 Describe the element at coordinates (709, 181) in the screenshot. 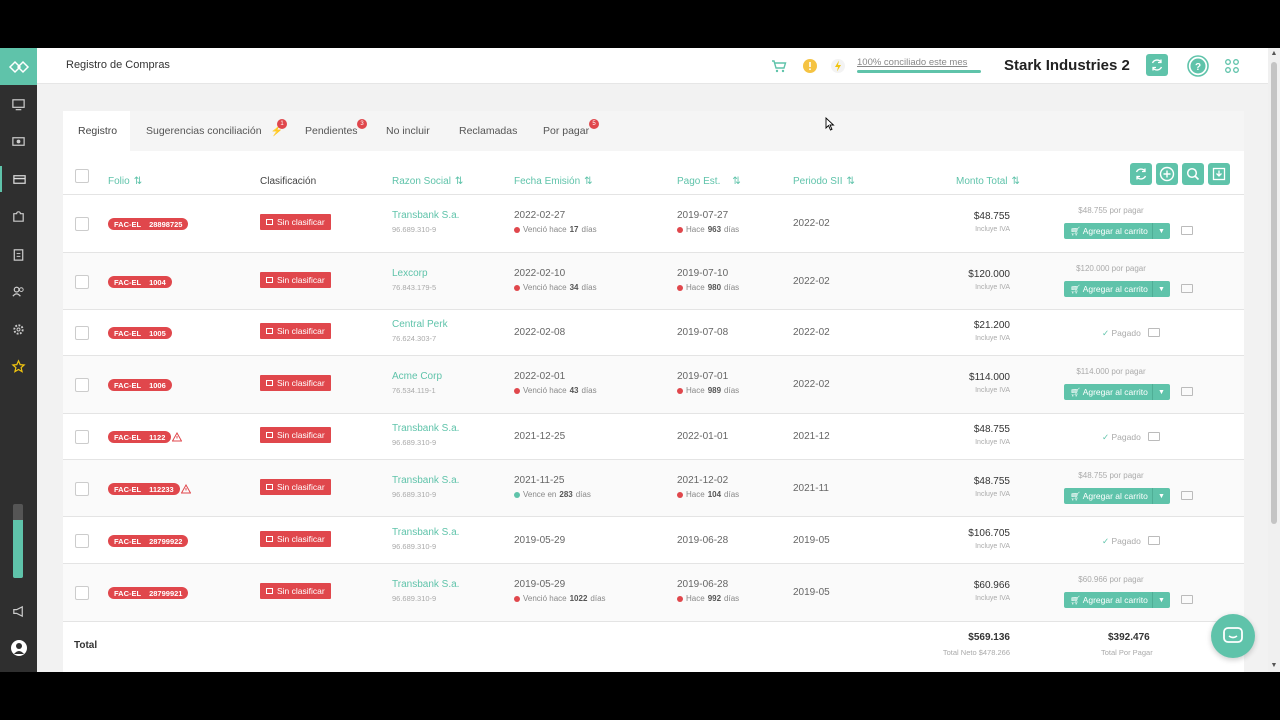

I see `col-pago-est: Pago Est. ⇅` at that location.